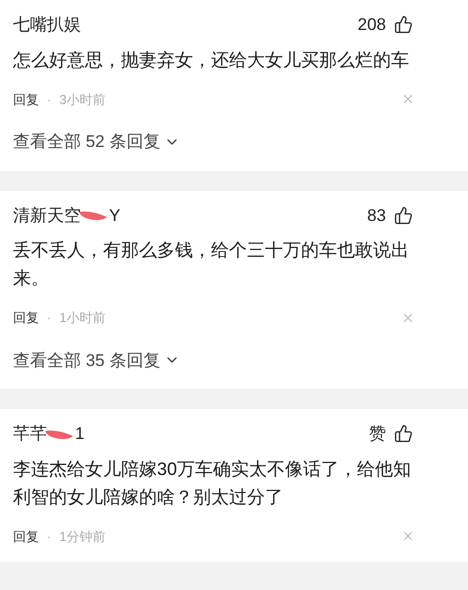 The width and height of the screenshot is (468, 590). Describe the element at coordinates (82, 537) in the screenshot. I see `timestamp: 1分钟前` at that location.